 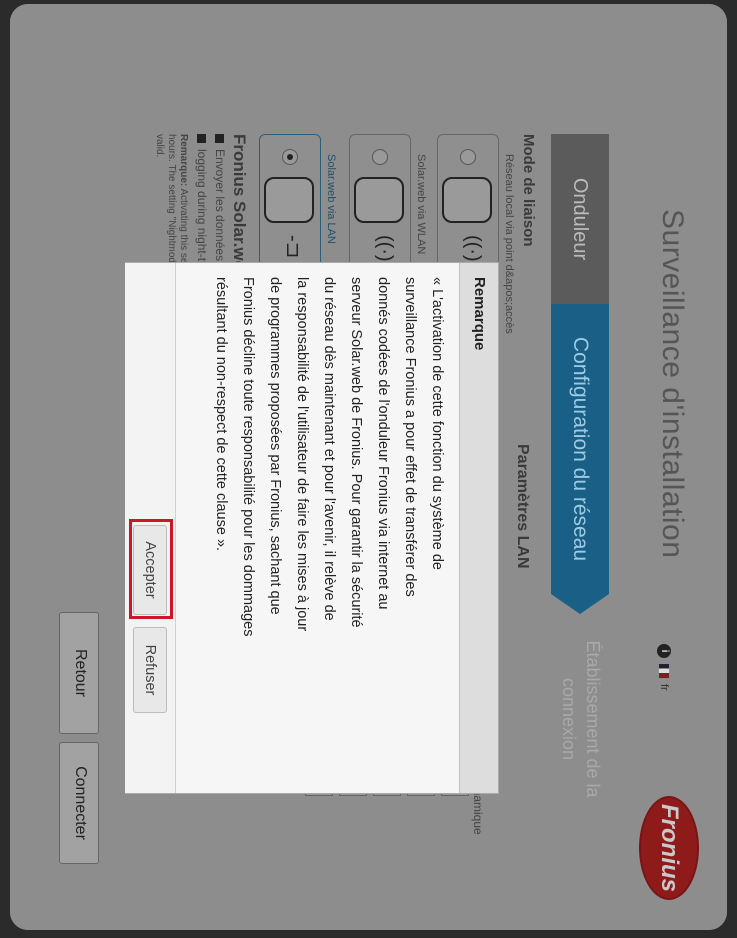 I want to click on ethernet-icon: -⊐, so click(x=293, y=247).